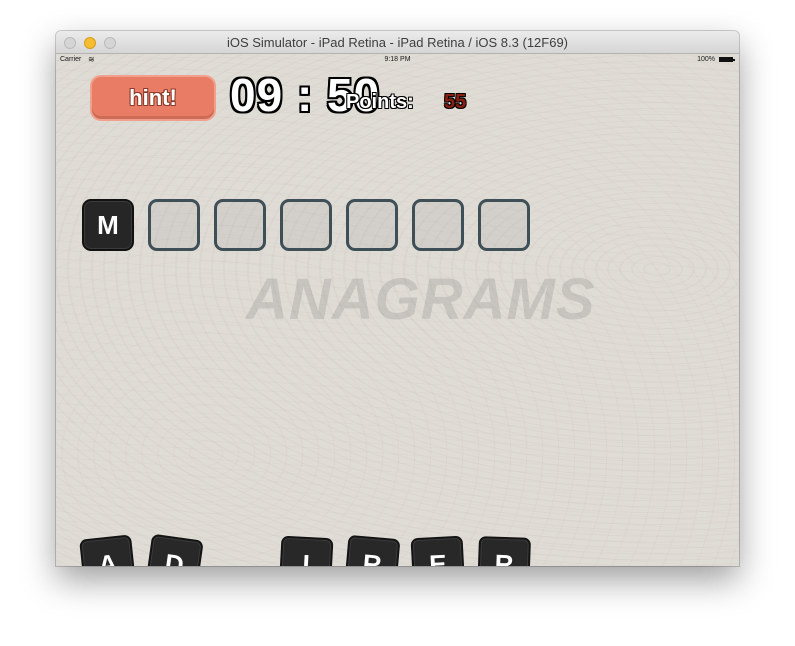  I want to click on letter-tile: A, so click(108, 550).